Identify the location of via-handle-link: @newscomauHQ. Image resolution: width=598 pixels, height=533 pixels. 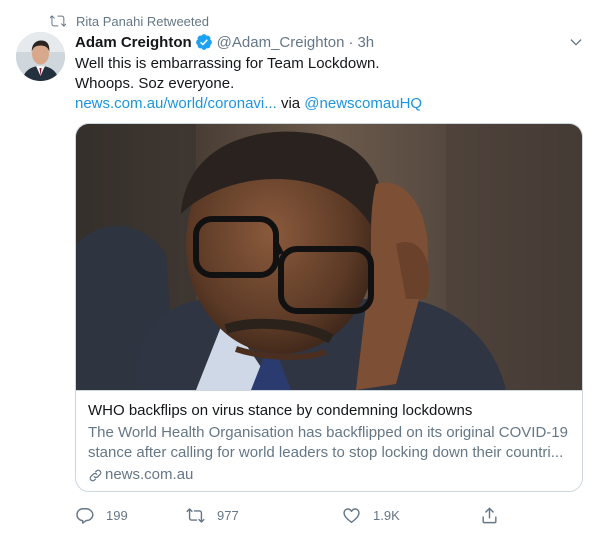
(363, 103).